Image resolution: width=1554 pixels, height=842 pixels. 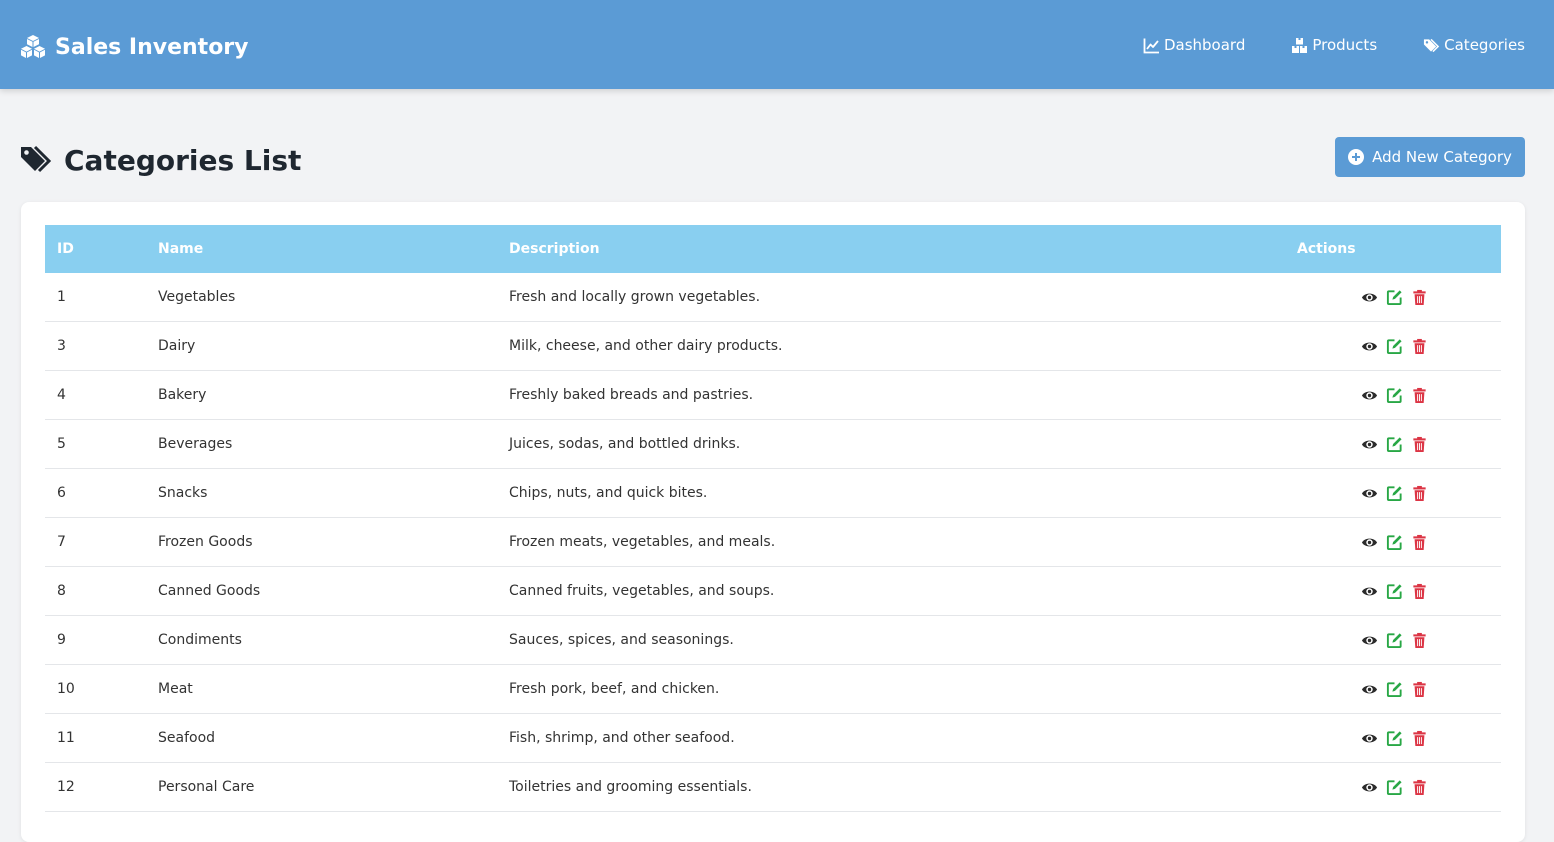 What do you see at coordinates (773, 493) in the screenshot?
I see `table-row: 6 Snacks Chips, nuts, and quick bites.` at bounding box center [773, 493].